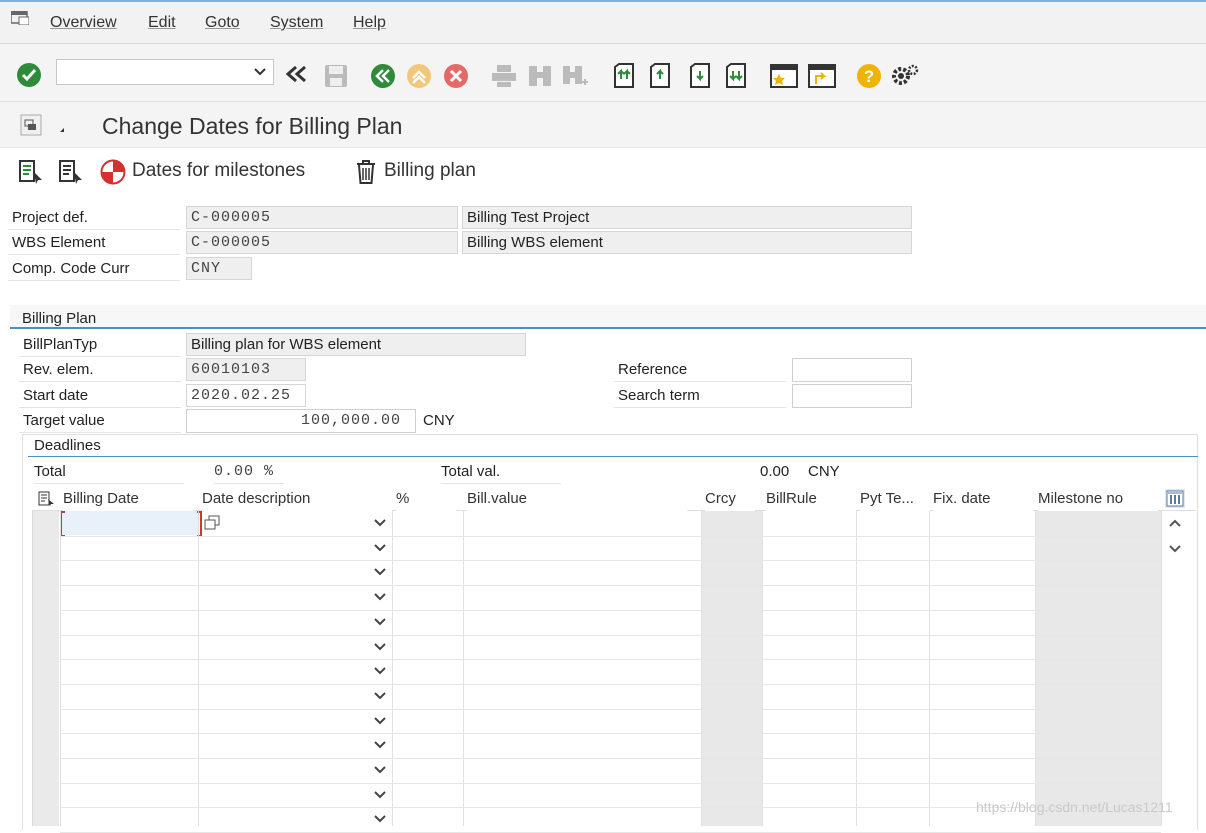 The image size is (1206, 833). What do you see at coordinates (46, 498) in the screenshot?
I see `table-select-icon` at bounding box center [46, 498].